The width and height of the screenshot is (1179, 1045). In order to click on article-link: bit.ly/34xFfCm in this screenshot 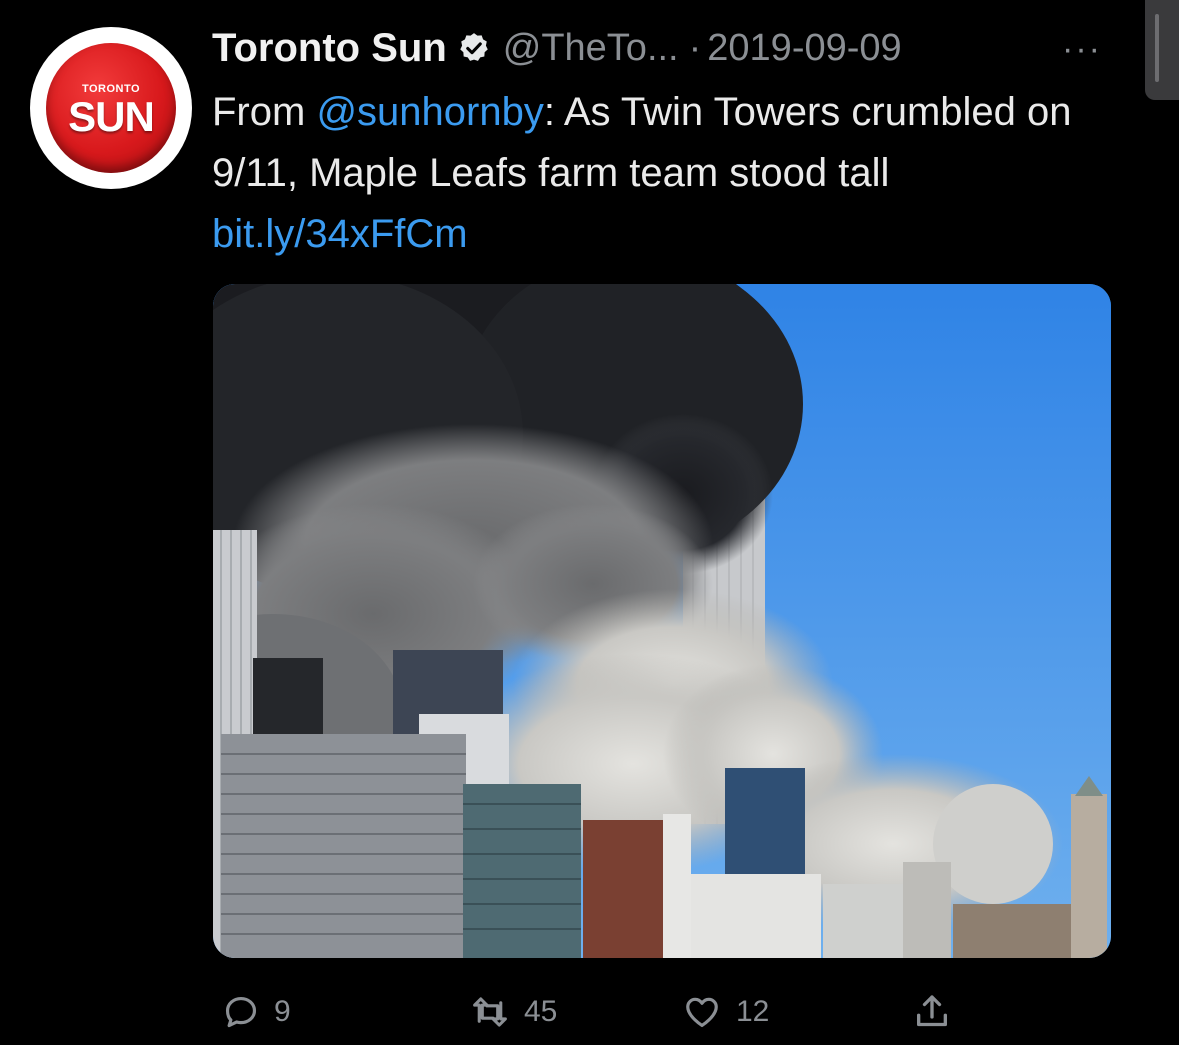, I will do `click(340, 234)`.